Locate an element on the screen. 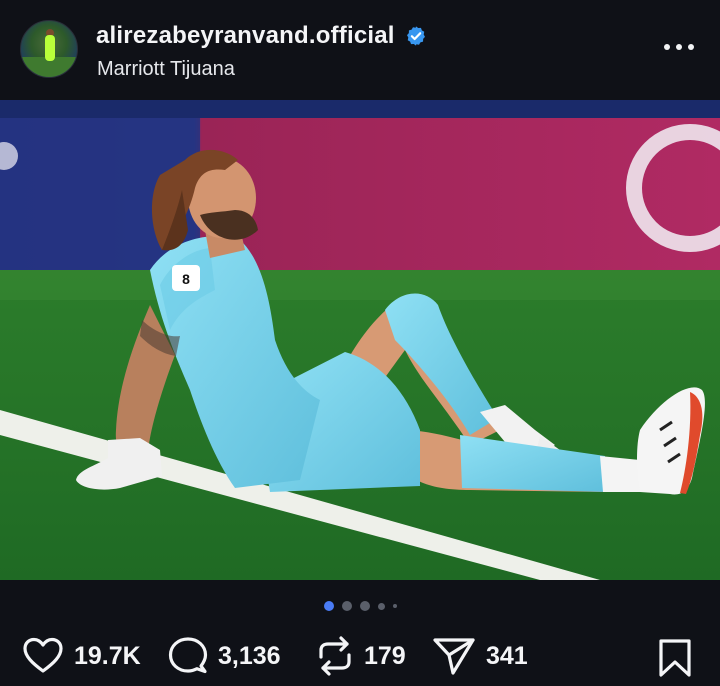 This screenshot has width=720, height=686. comment-button: 3,136 is located at coordinates (224, 656).